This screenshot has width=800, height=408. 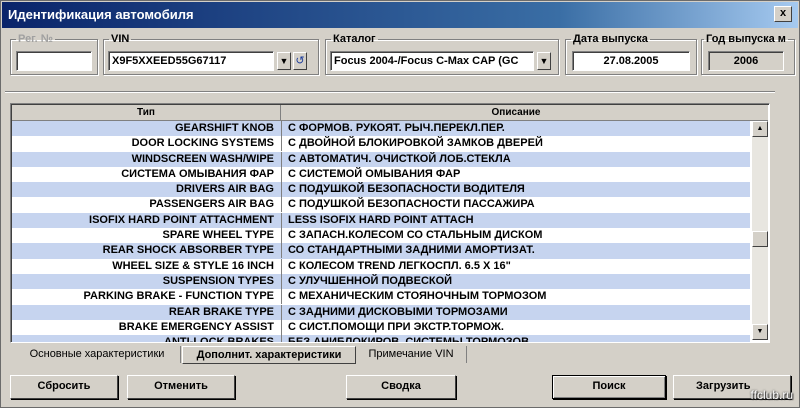 What do you see at coordinates (354, 39) in the screenshot?
I see `catalog-label: Каталог` at bounding box center [354, 39].